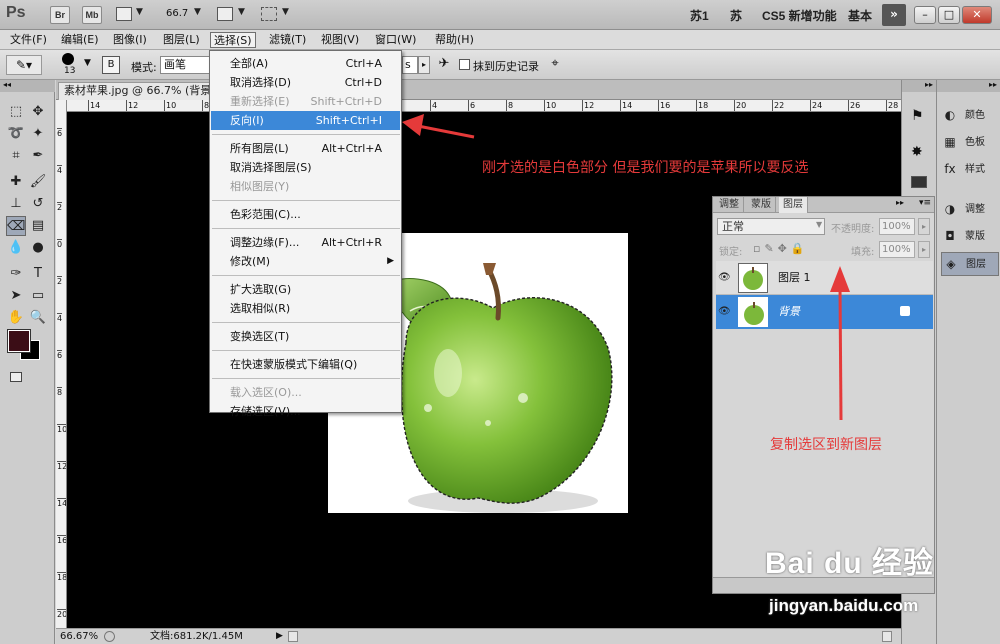  What do you see at coordinates (826, 445) in the screenshot?
I see `annotation-copy-note: 复制选区到新图层` at bounding box center [826, 445].